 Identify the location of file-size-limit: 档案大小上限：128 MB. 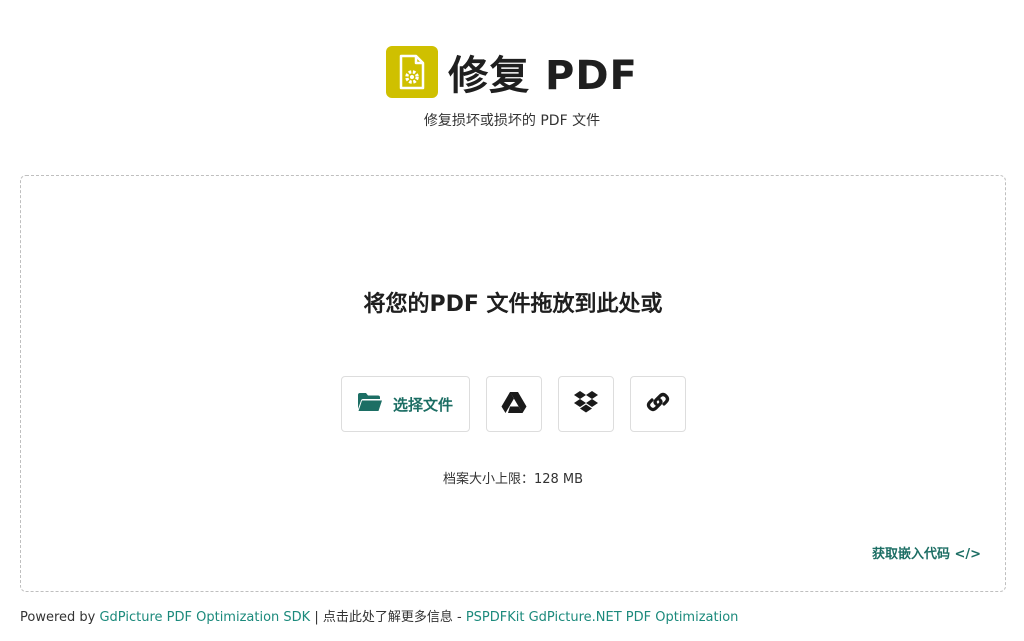
(513, 479).